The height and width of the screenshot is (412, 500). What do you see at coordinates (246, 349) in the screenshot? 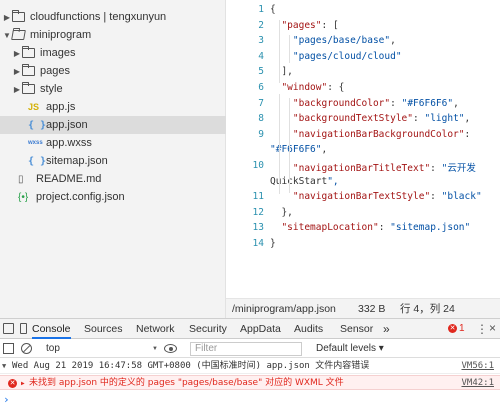
I see `console-filter-input: Filter` at bounding box center [246, 349].